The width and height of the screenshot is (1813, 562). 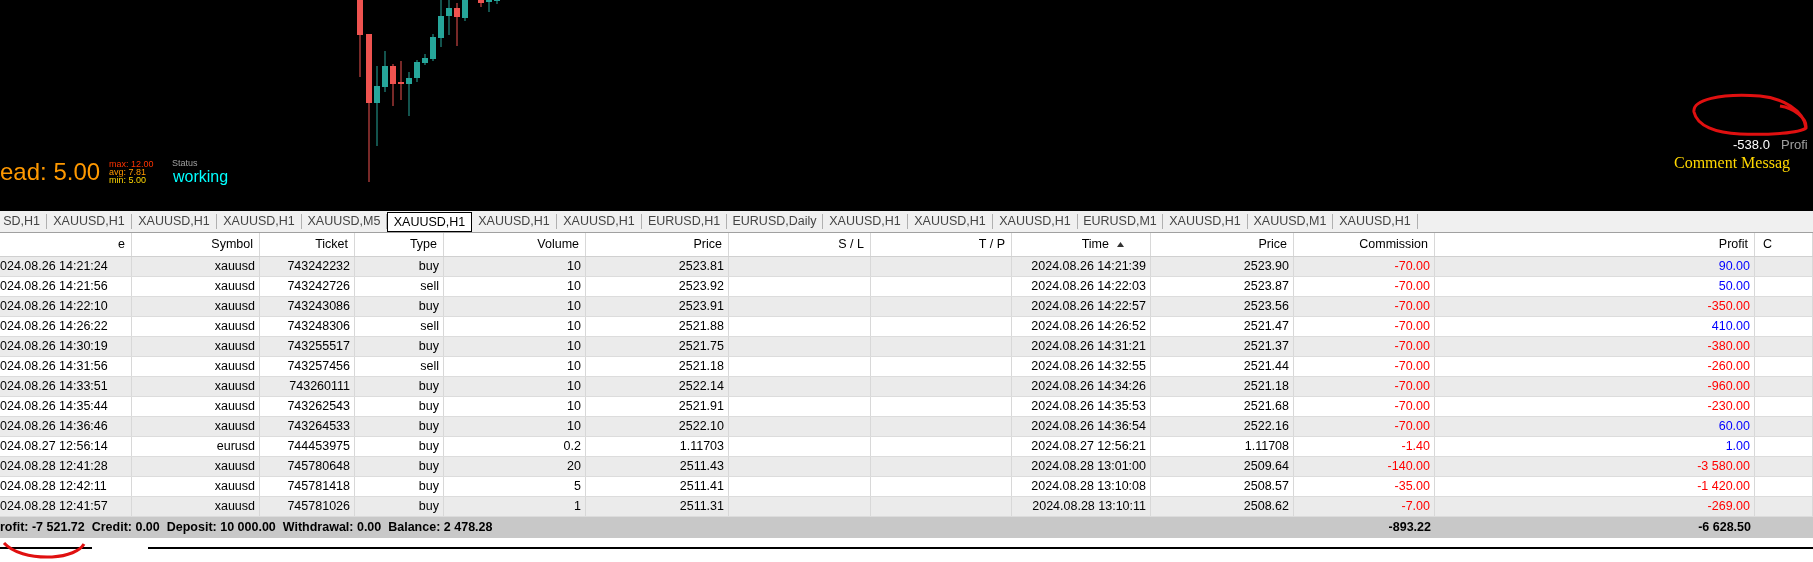 I want to click on table-cell: 743260111, so click(x=307, y=386).